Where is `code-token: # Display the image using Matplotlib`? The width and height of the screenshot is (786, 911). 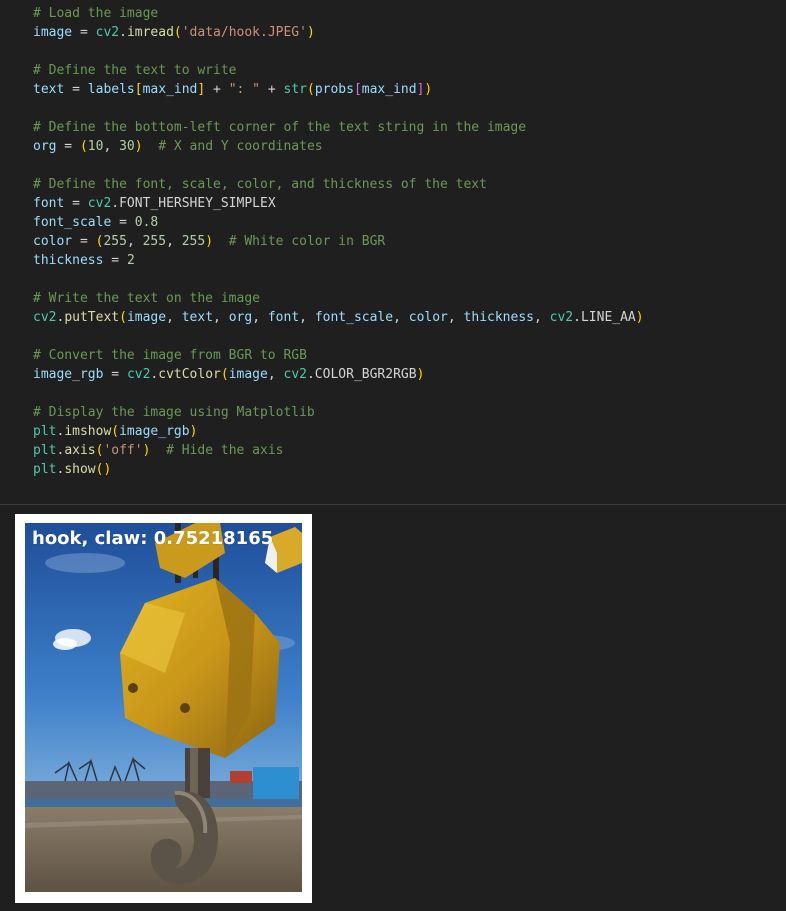 code-token: # Display the image using Matplotlib is located at coordinates (174, 412).